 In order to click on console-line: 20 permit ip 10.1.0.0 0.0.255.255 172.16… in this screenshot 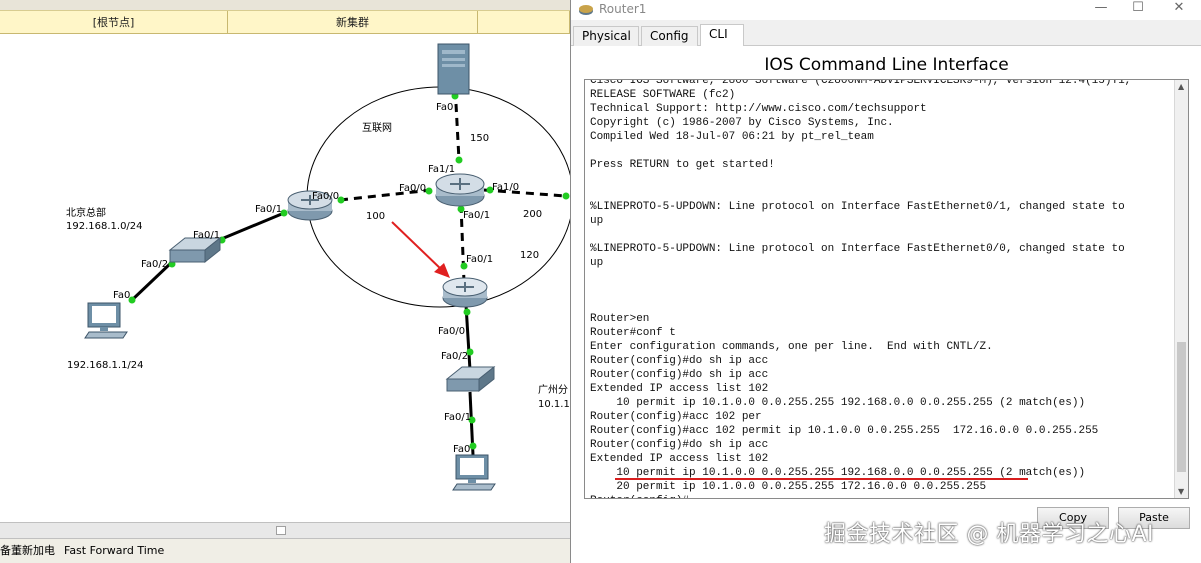, I will do `click(788, 487)`.